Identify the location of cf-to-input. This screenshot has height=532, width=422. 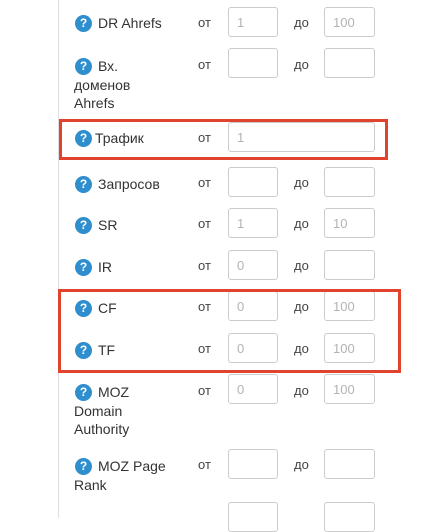
(349, 306).